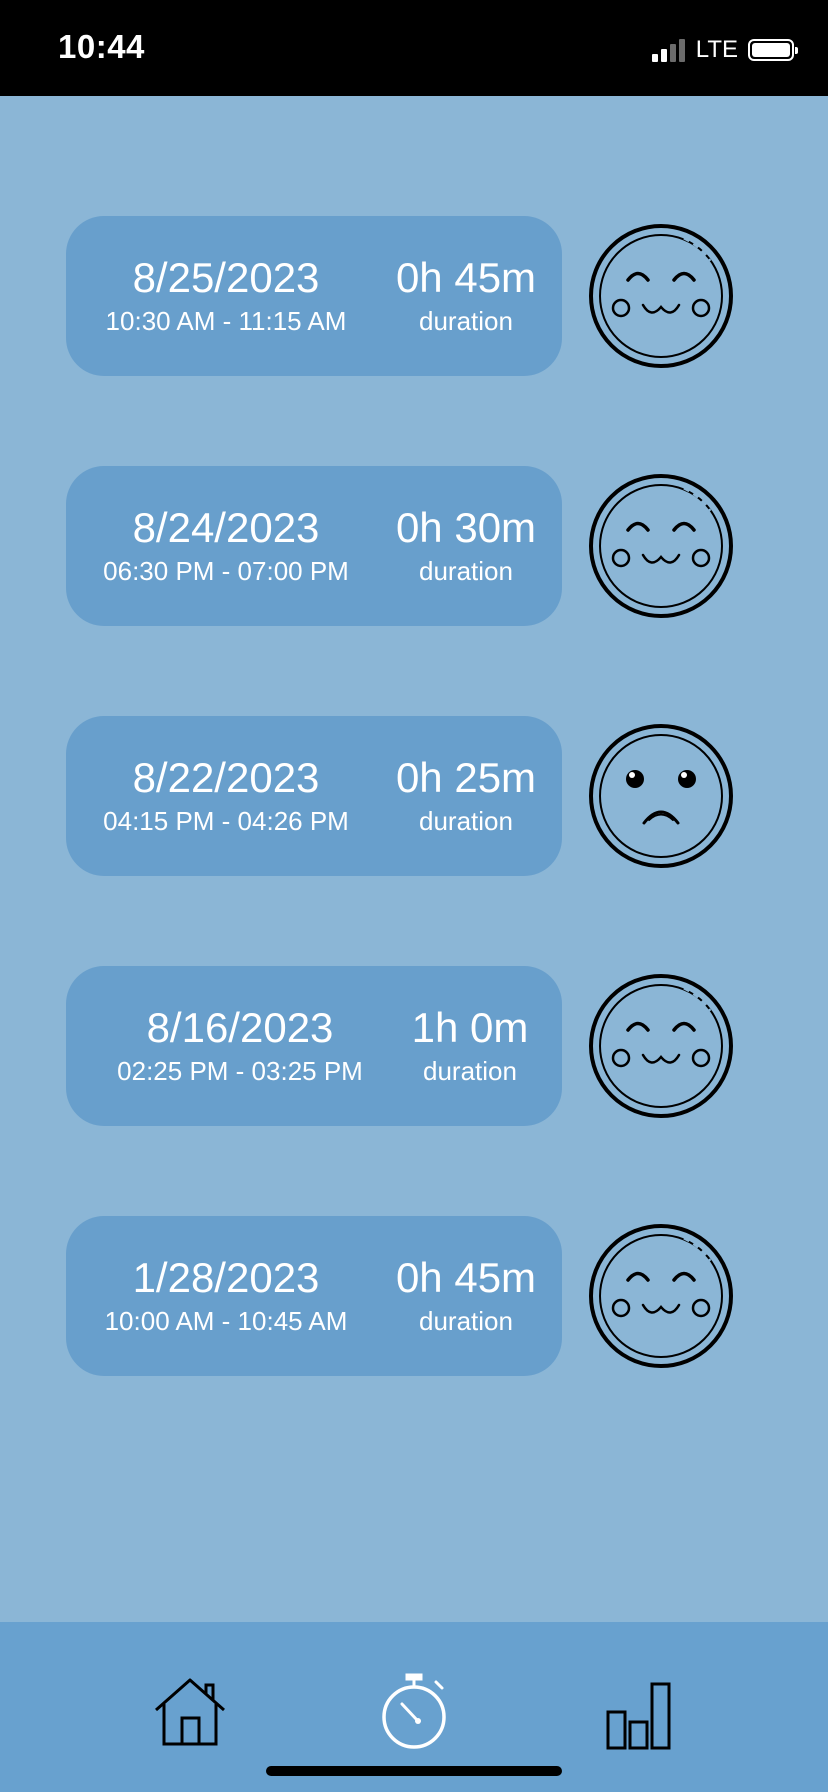 The image size is (828, 1792). Describe the element at coordinates (669, 50) in the screenshot. I see `cellular-signal-icon` at that location.